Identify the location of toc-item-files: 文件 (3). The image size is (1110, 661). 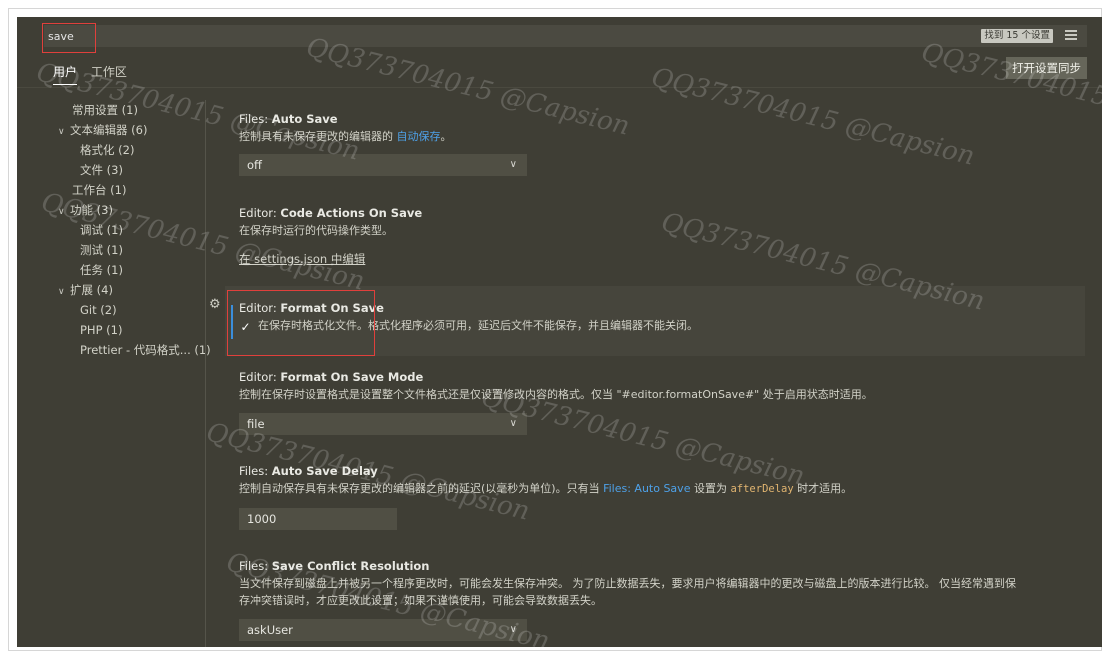
(132, 170).